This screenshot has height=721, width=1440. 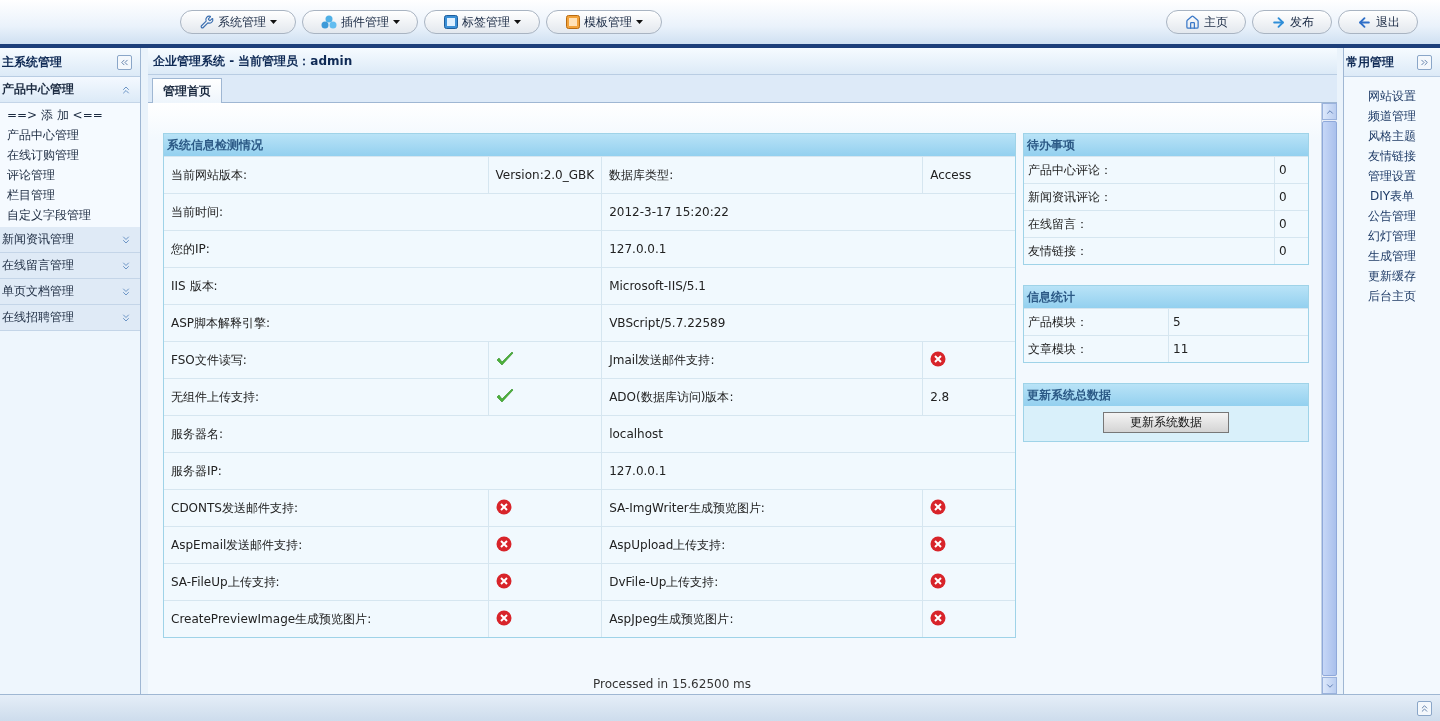 I want to click on sidebar-link: 公告管理, so click(x=1392, y=216).